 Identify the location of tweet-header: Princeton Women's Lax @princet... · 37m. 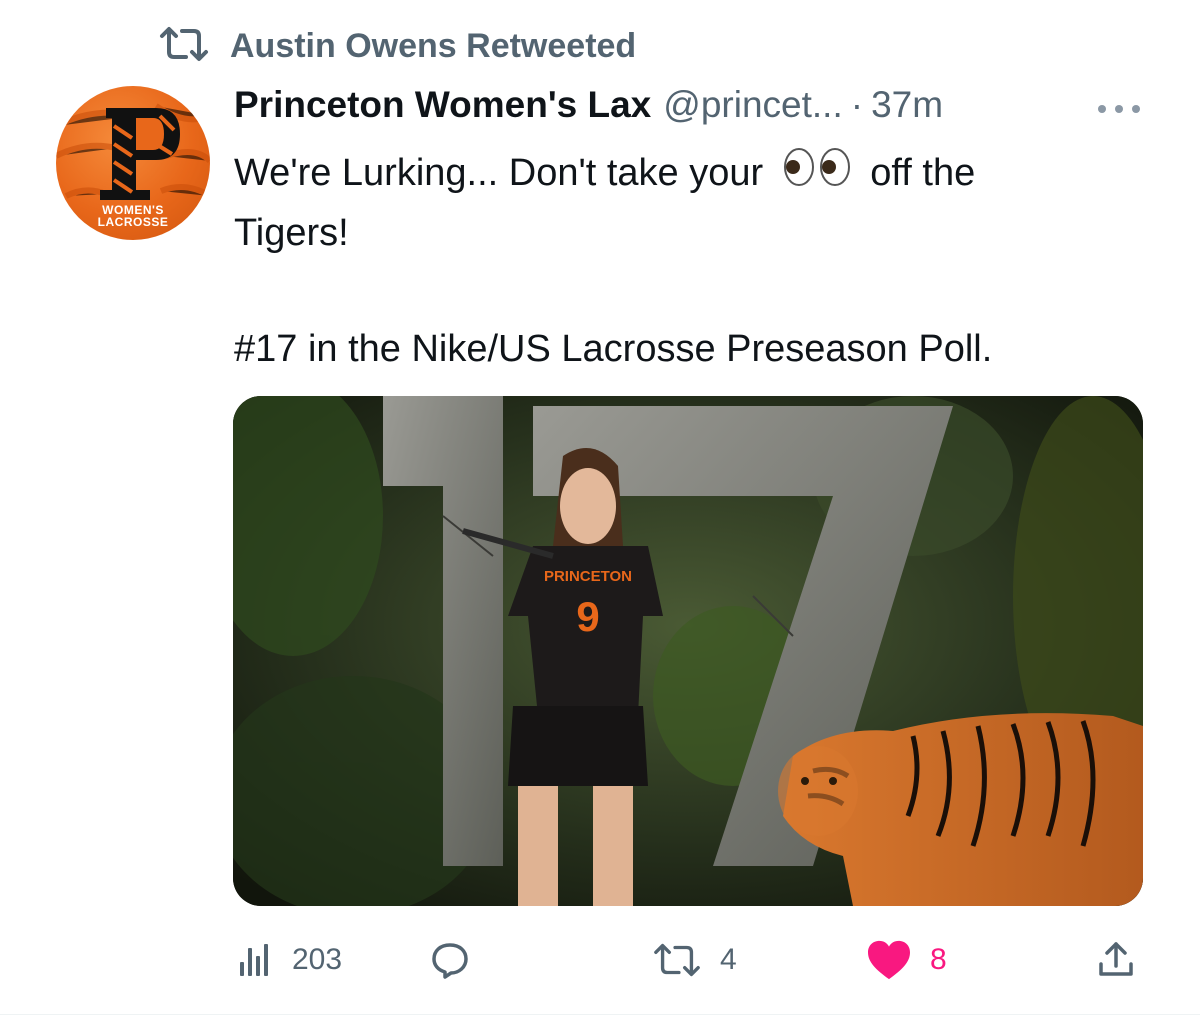
(588, 109).